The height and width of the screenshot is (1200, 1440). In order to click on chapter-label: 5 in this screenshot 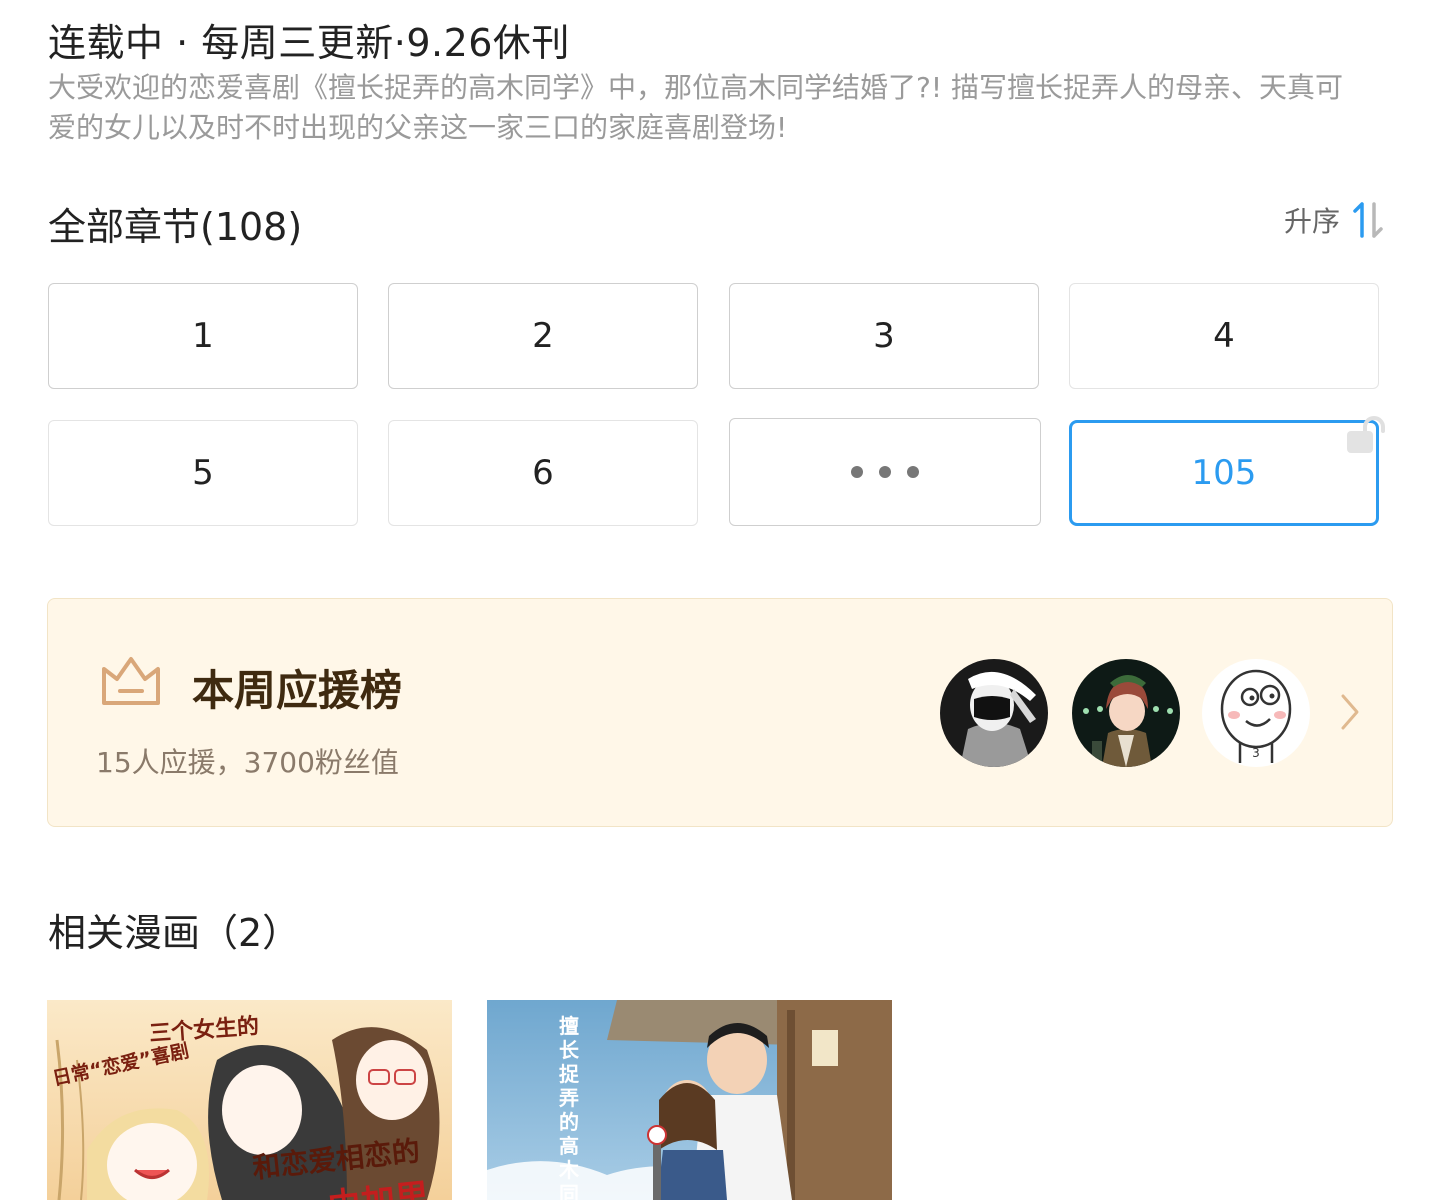, I will do `click(203, 473)`.